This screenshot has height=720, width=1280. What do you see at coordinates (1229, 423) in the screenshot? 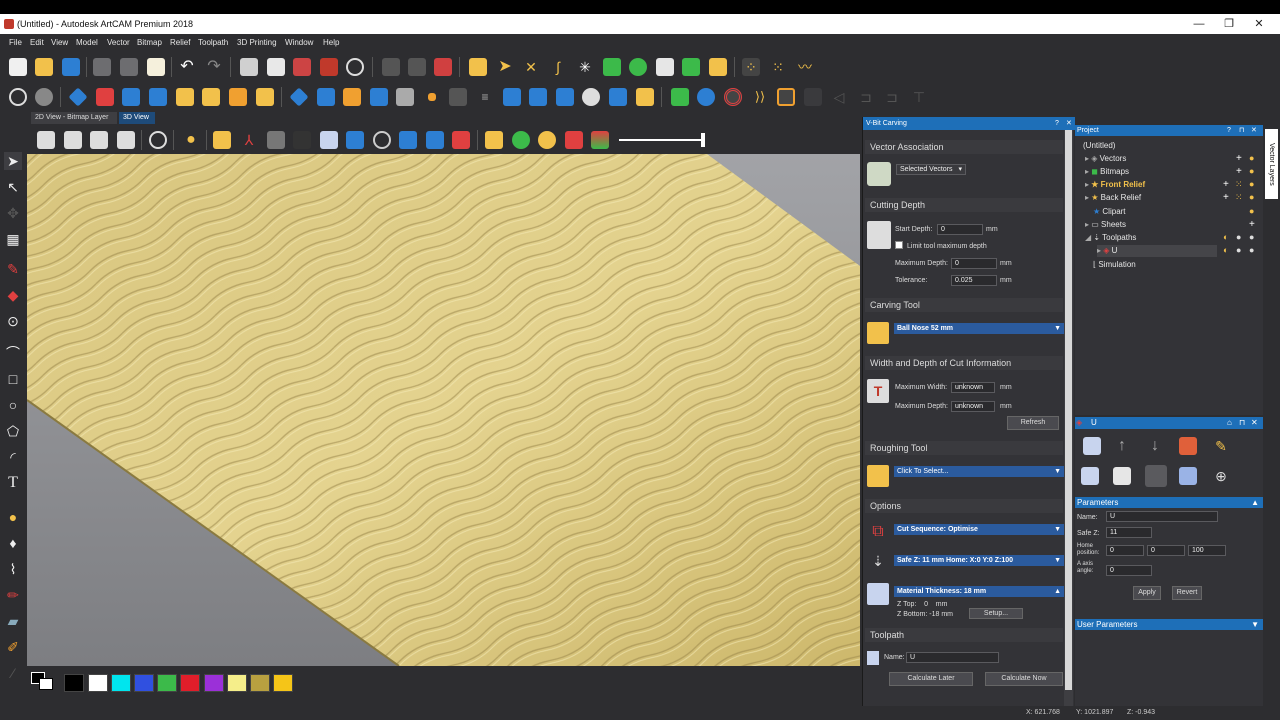
I see `home-icon: ⌂` at bounding box center [1229, 423].